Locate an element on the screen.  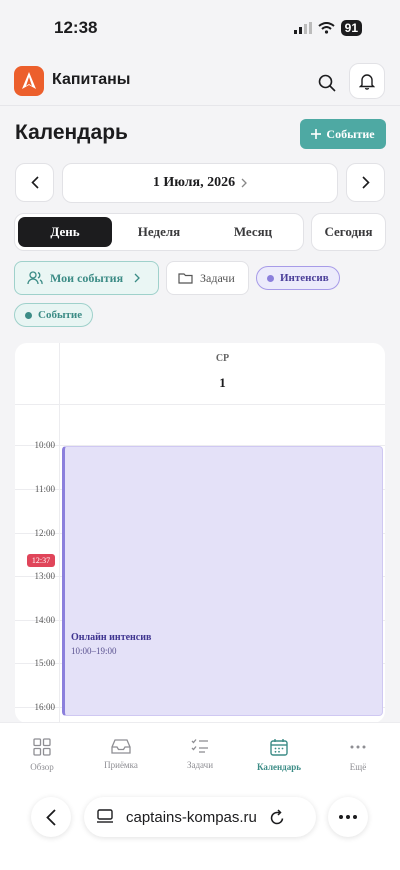
tab-intake: Приёмка is located at coordinates (121, 754).